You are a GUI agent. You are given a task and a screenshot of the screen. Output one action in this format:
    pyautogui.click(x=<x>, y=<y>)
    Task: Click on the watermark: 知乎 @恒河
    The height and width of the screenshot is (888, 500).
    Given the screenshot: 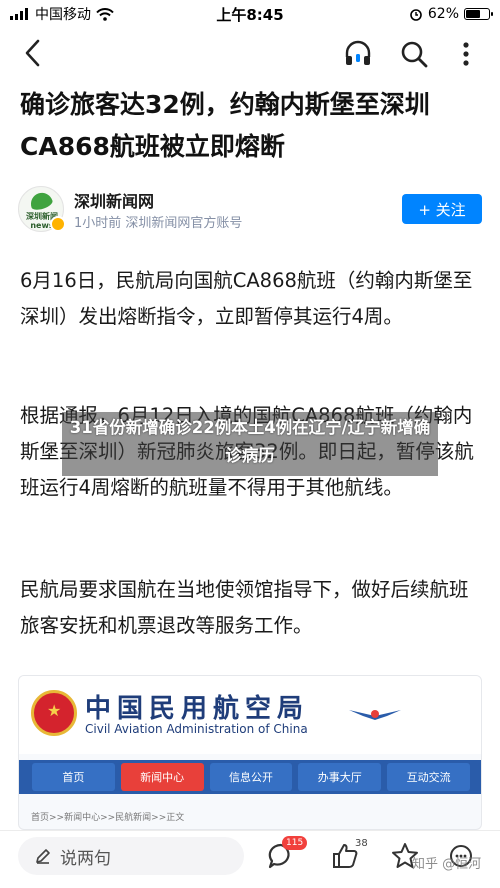 What is the action you would take?
    pyautogui.click(x=447, y=864)
    